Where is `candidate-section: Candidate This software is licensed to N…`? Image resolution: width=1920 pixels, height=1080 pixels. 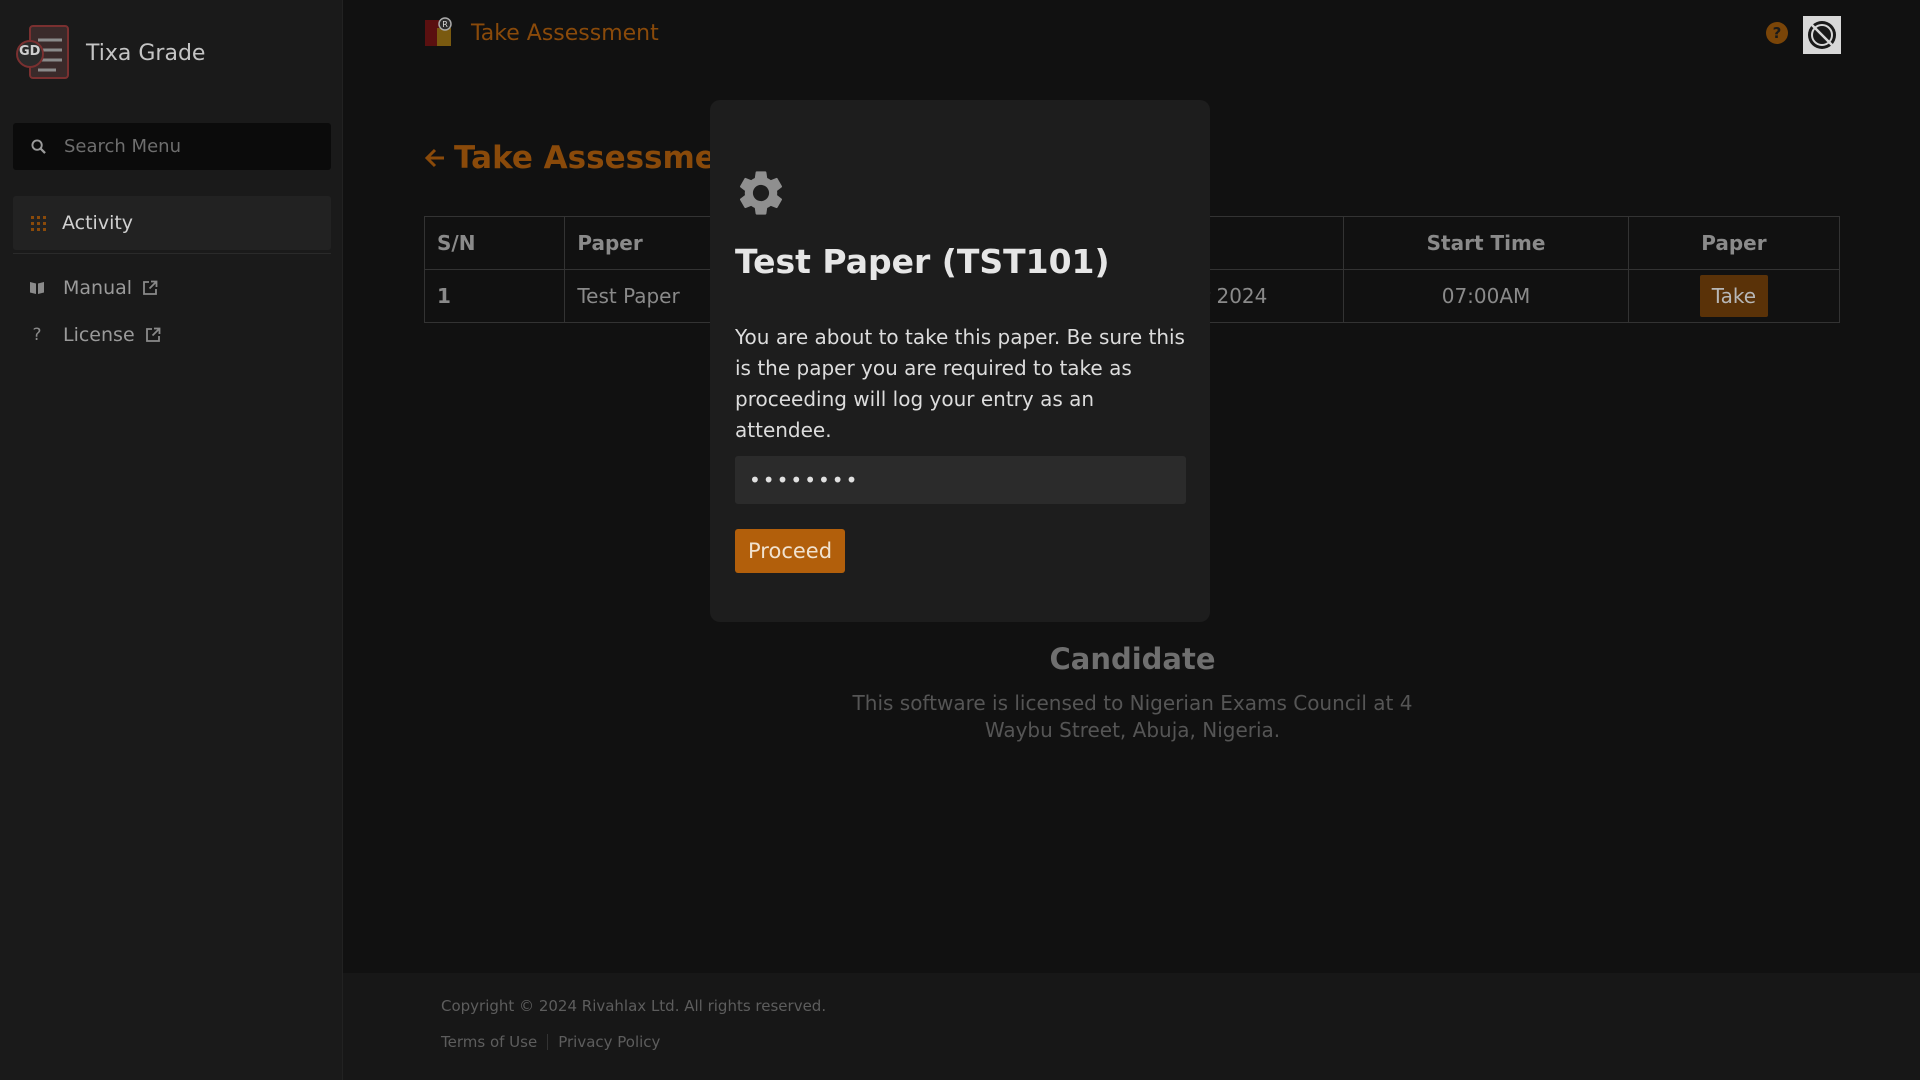 candidate-section: Candidate This software is licensed to N… is located at coordinates (1132, 693).